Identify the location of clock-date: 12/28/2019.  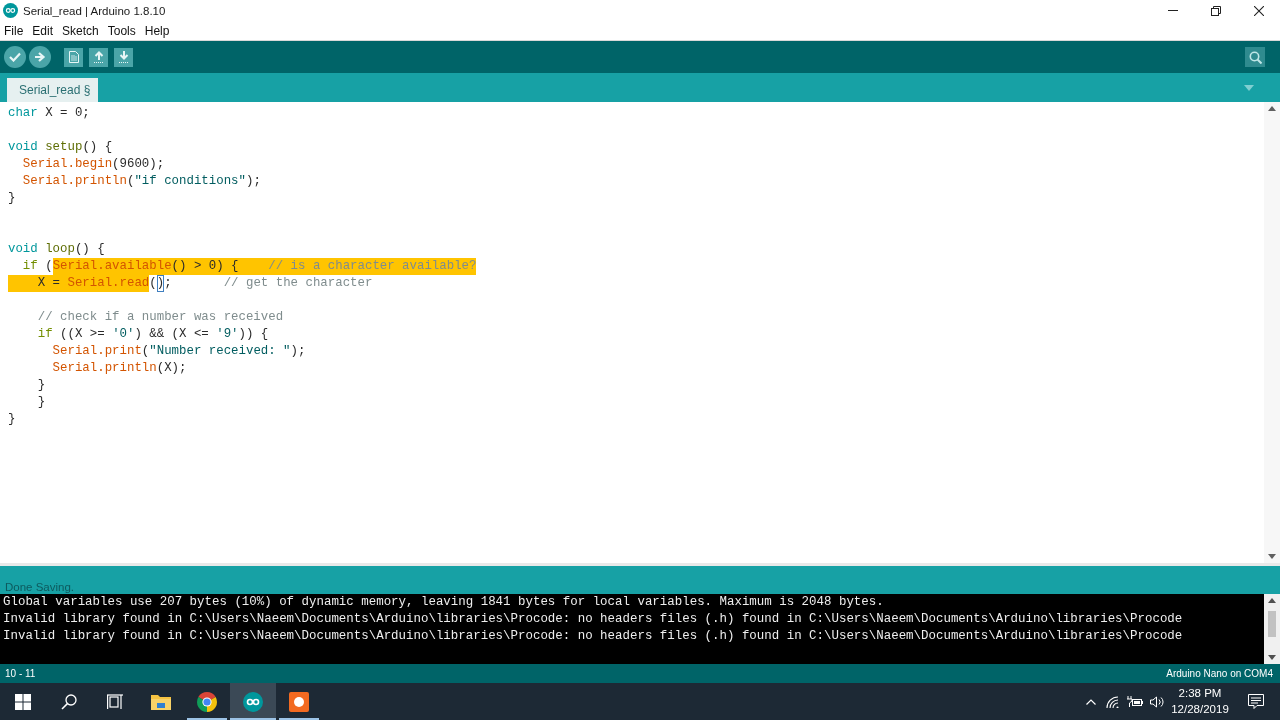
(1200, 709).